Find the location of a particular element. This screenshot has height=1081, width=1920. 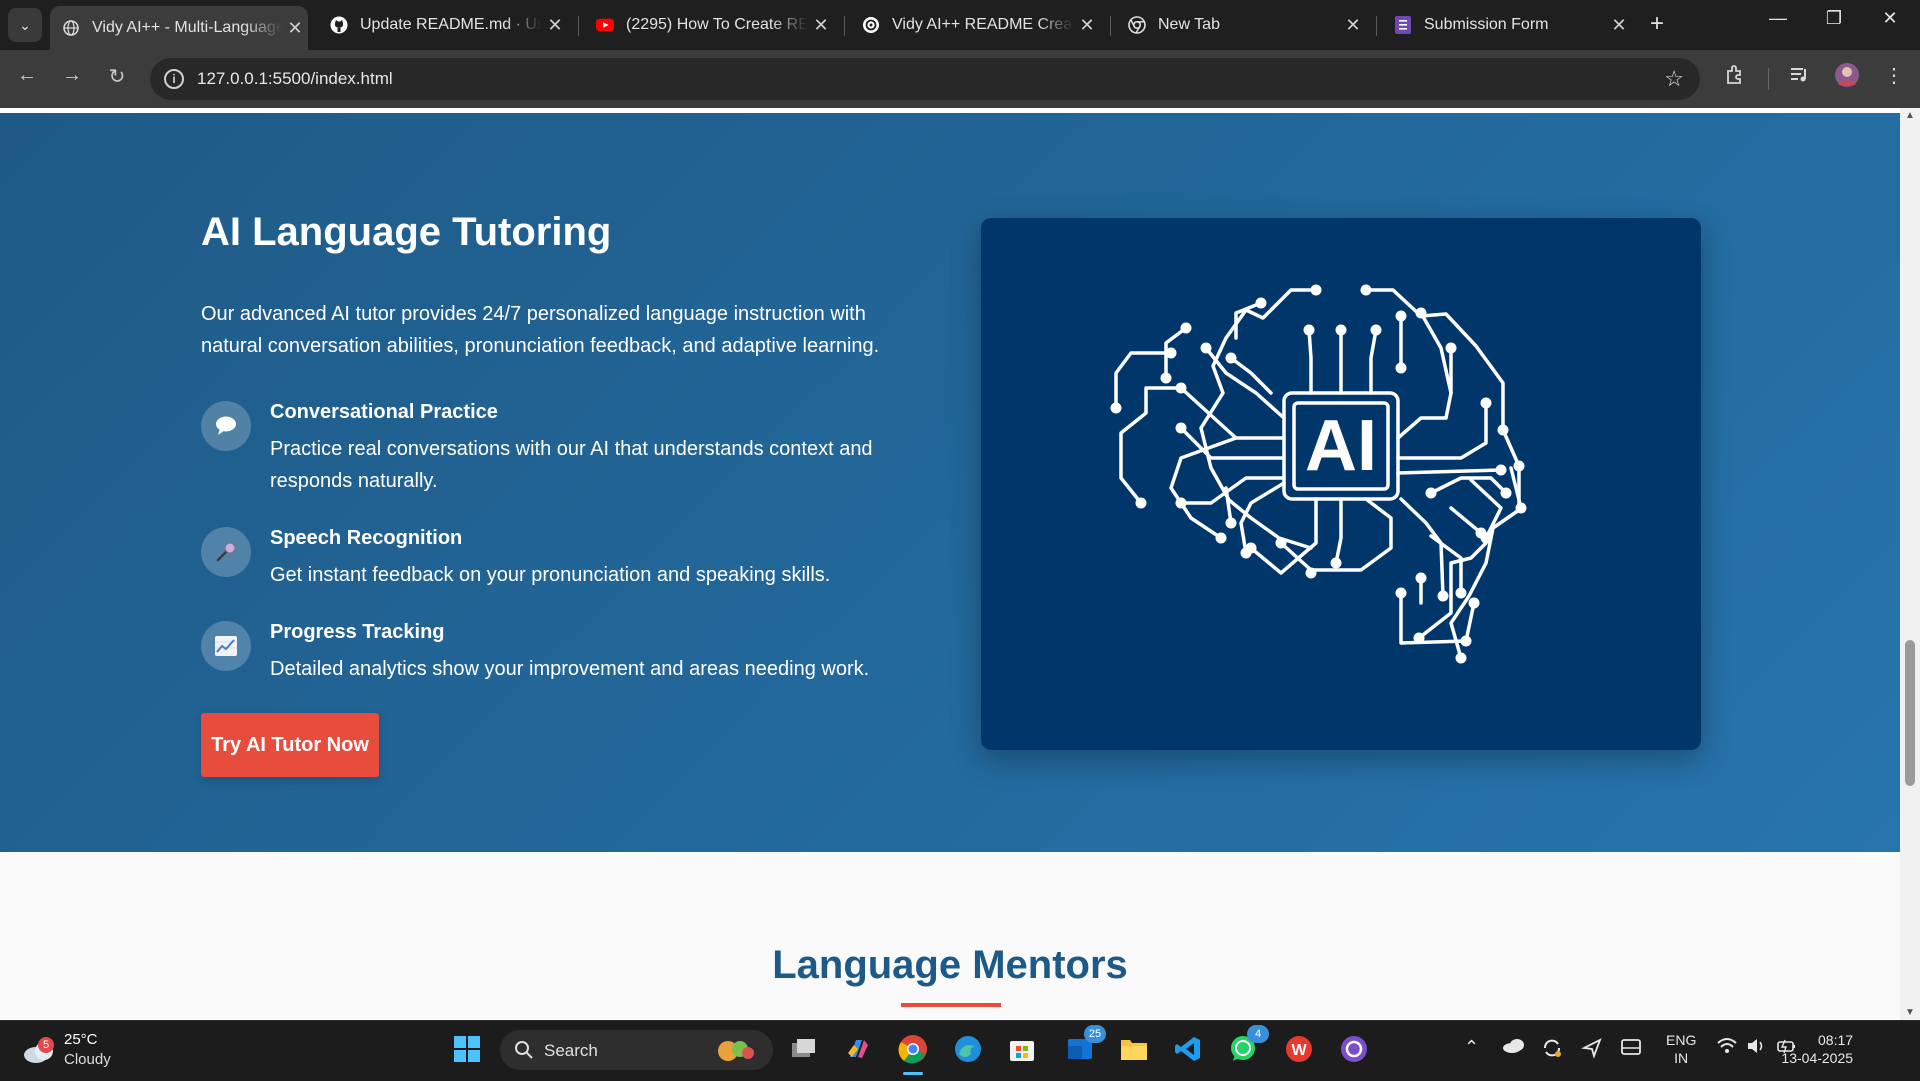

extensions-icon is located at coordinates (1735, 77).